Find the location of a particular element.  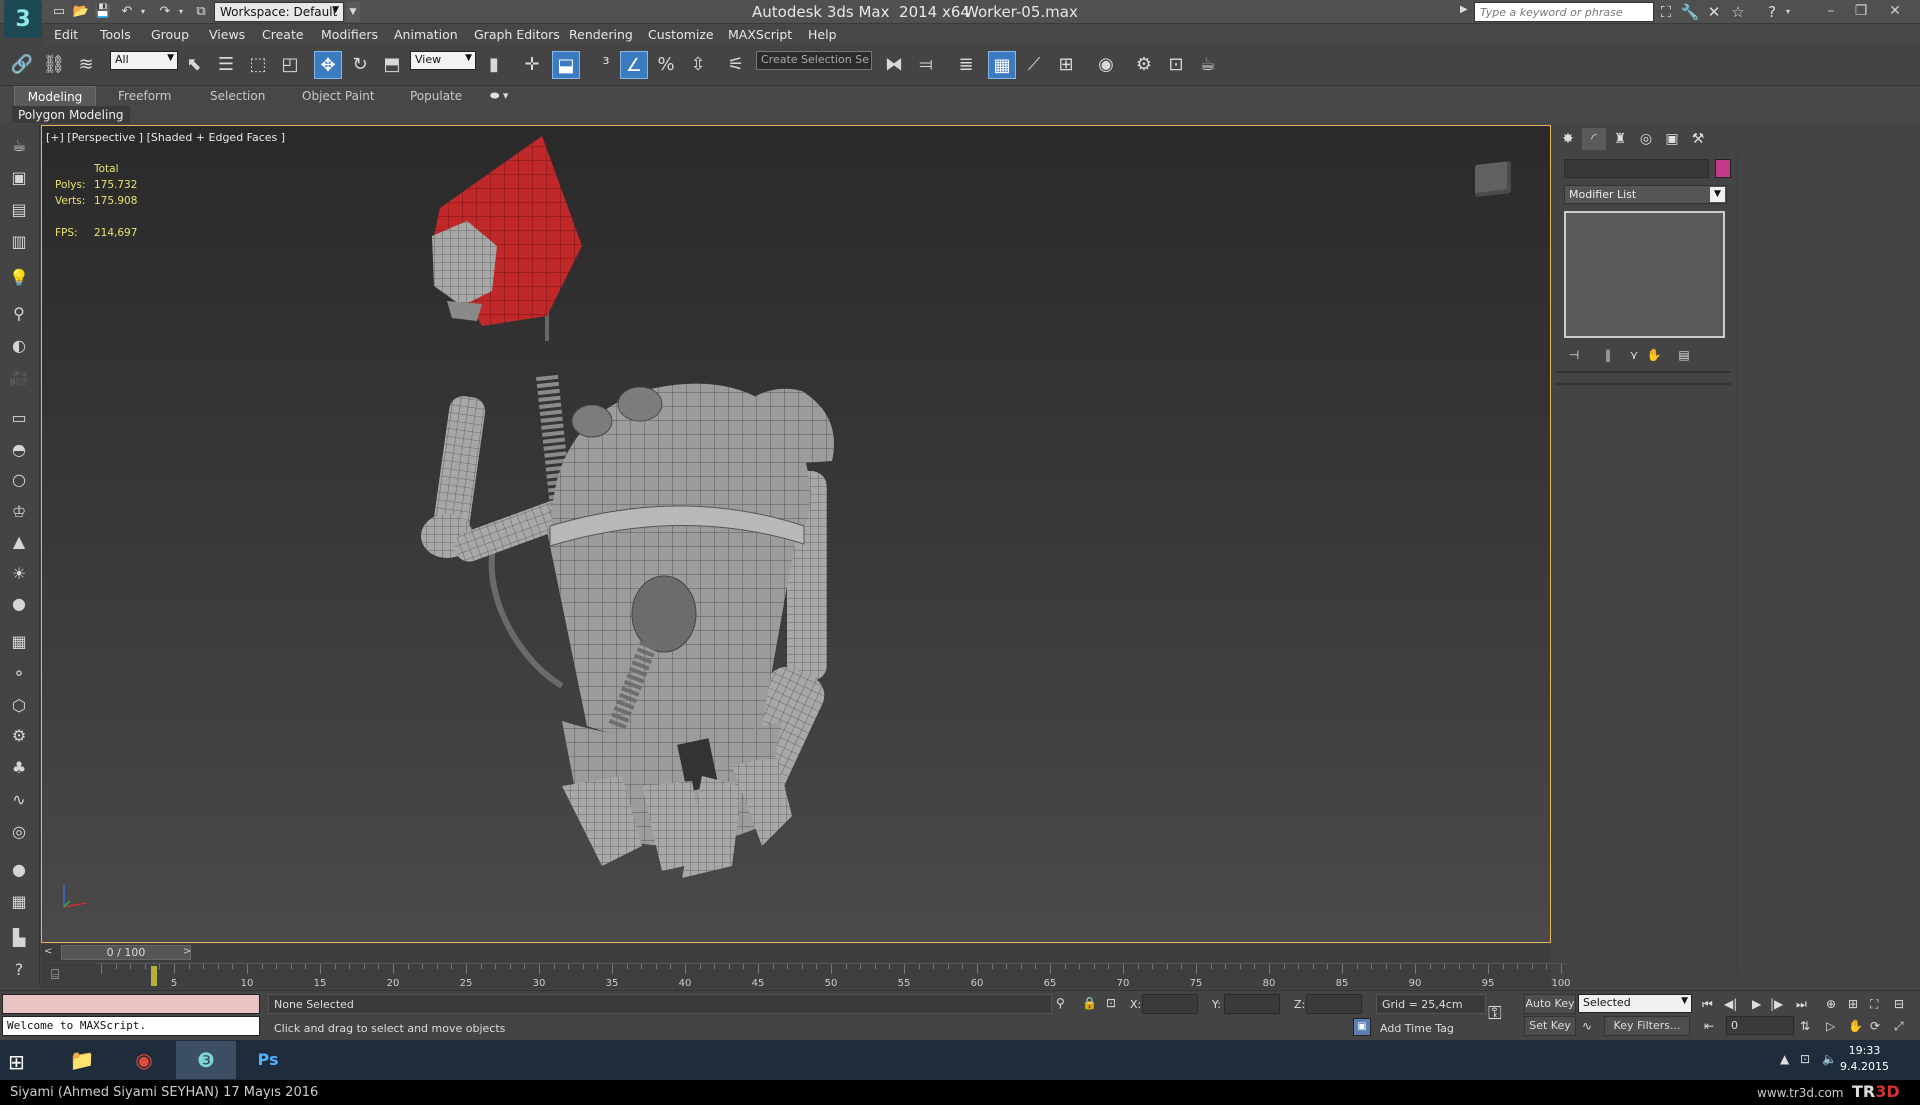

camera-track-icon: ⚲ is located at coordinates (19, 314).